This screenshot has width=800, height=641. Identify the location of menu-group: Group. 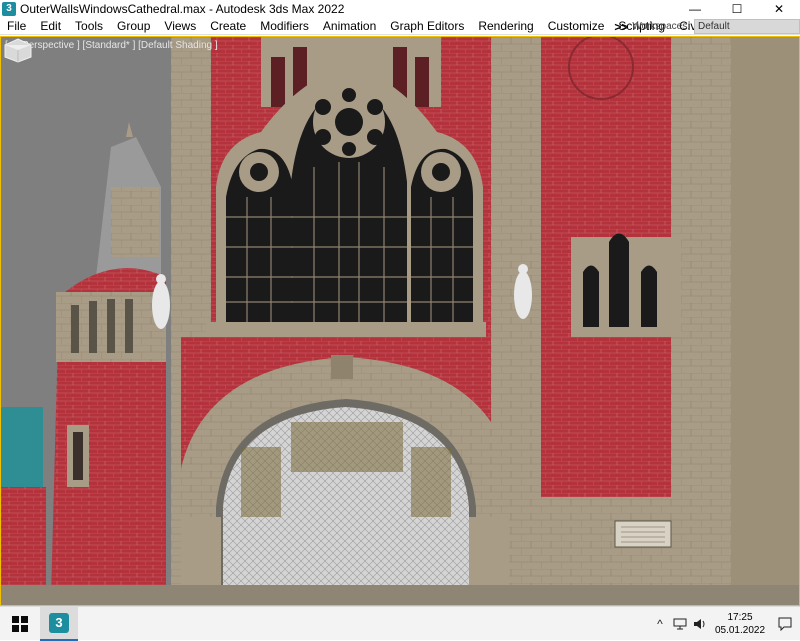
(133, 26).